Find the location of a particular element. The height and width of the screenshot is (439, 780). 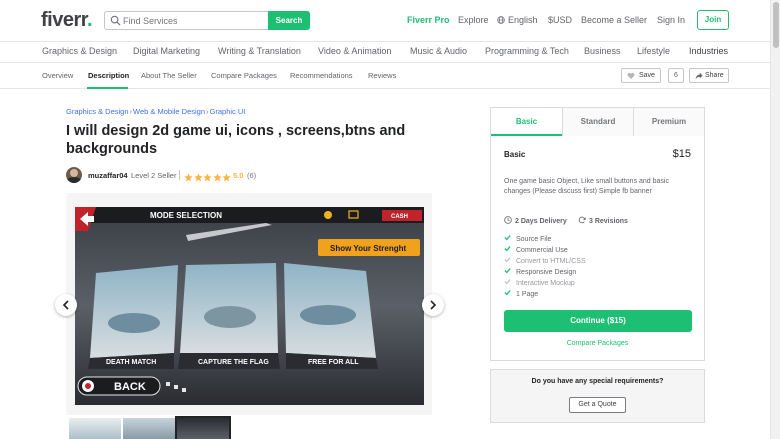

feature-responsive-design: Responsive Design is located at coordinates (540, 271).